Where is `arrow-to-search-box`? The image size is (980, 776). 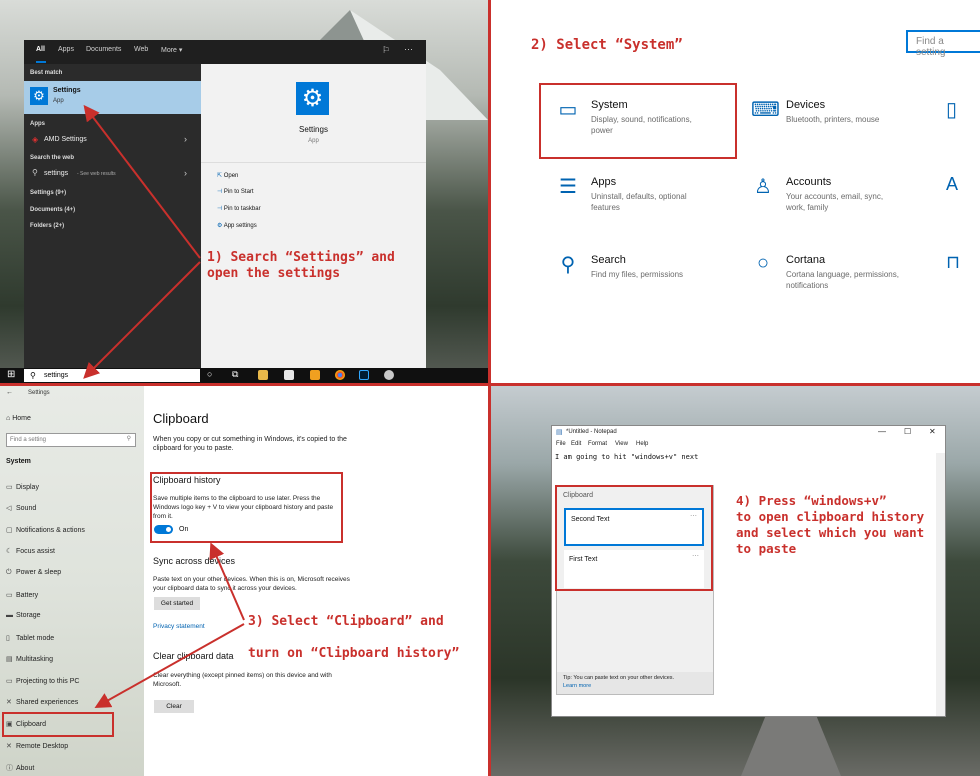
arrow-to-search-box is located at coordinates (142, 320).